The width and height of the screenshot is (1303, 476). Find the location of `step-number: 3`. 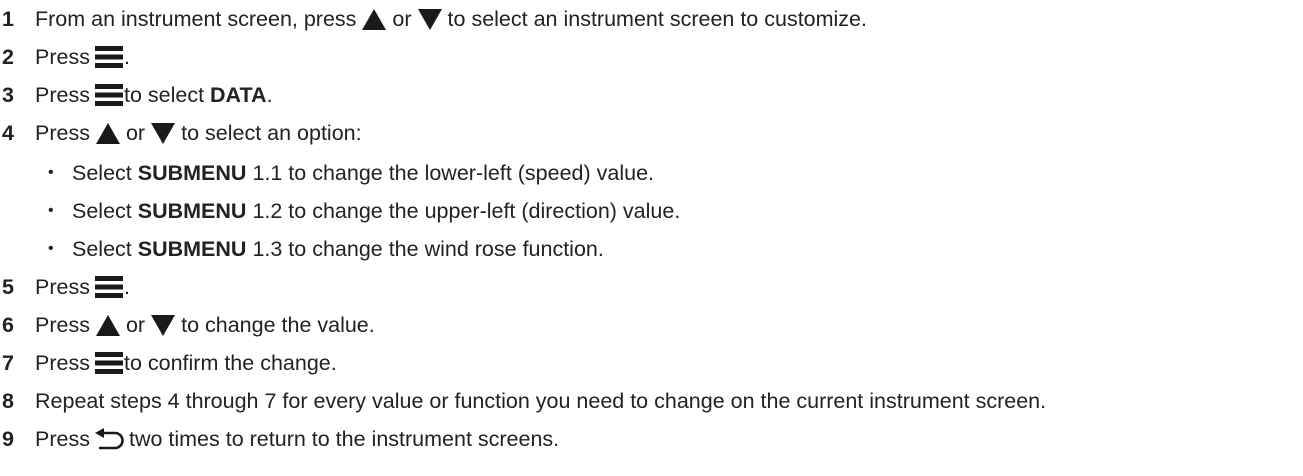

step-number: 3 is located at coordinates (8, 94).